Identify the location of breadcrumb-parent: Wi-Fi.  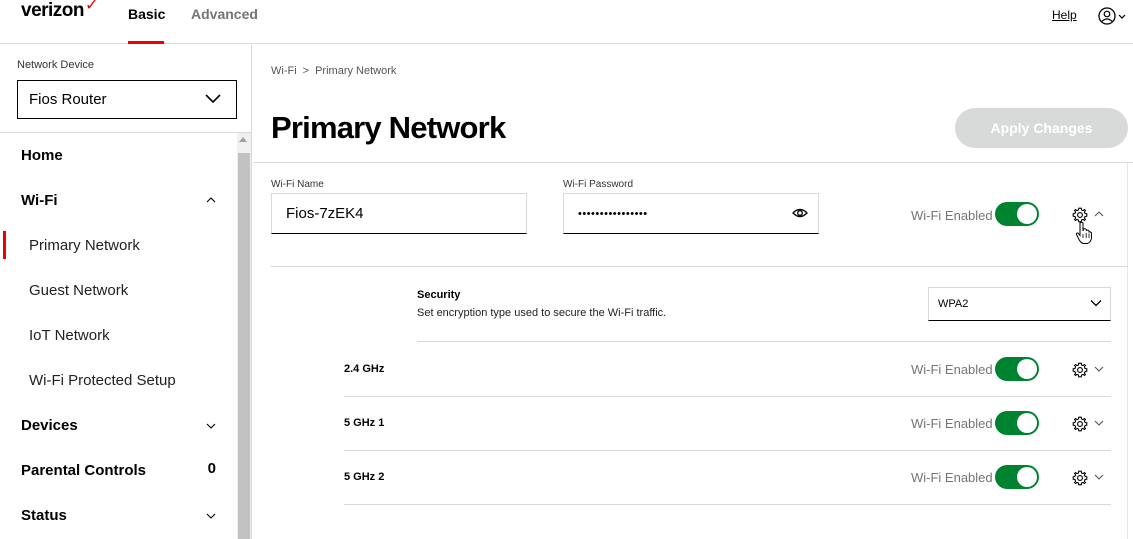
(284, 71).